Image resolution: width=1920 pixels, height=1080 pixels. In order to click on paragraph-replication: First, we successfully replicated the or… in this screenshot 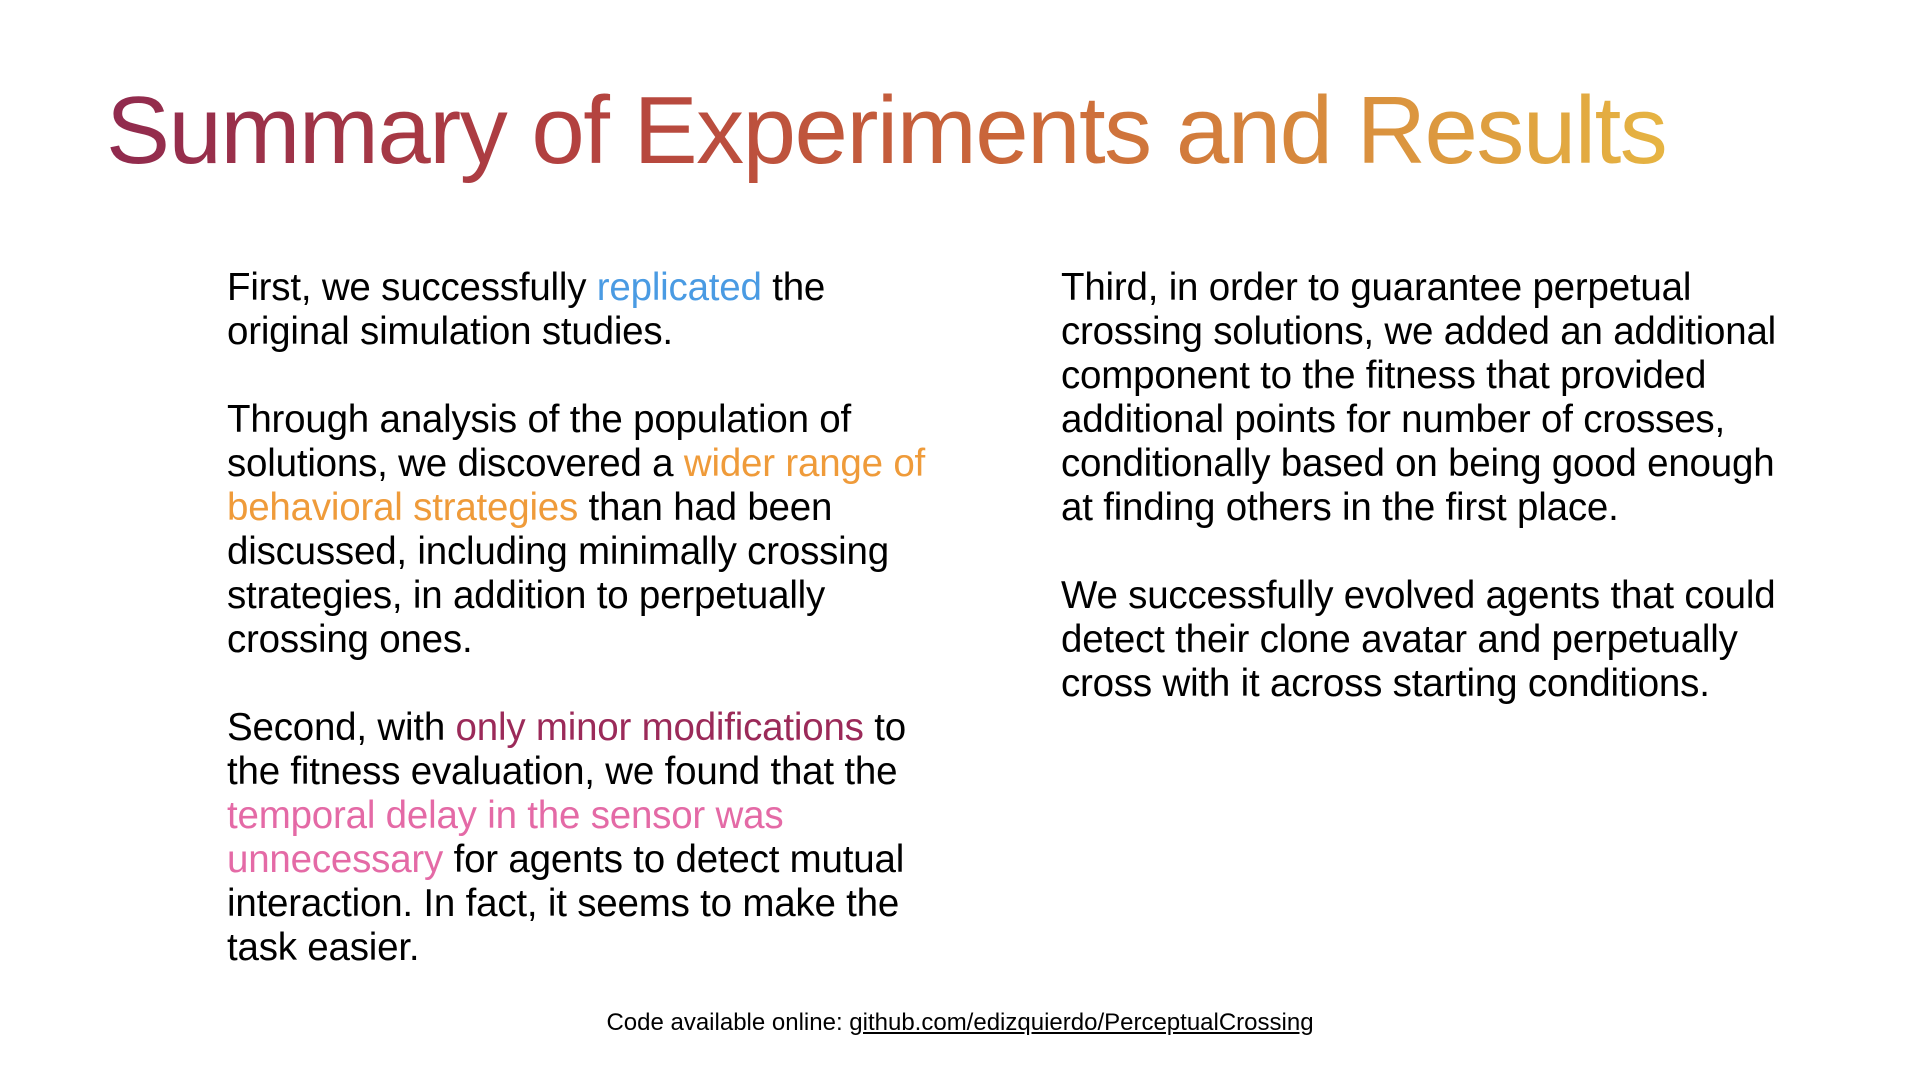, I will do `click(587, 310)`.